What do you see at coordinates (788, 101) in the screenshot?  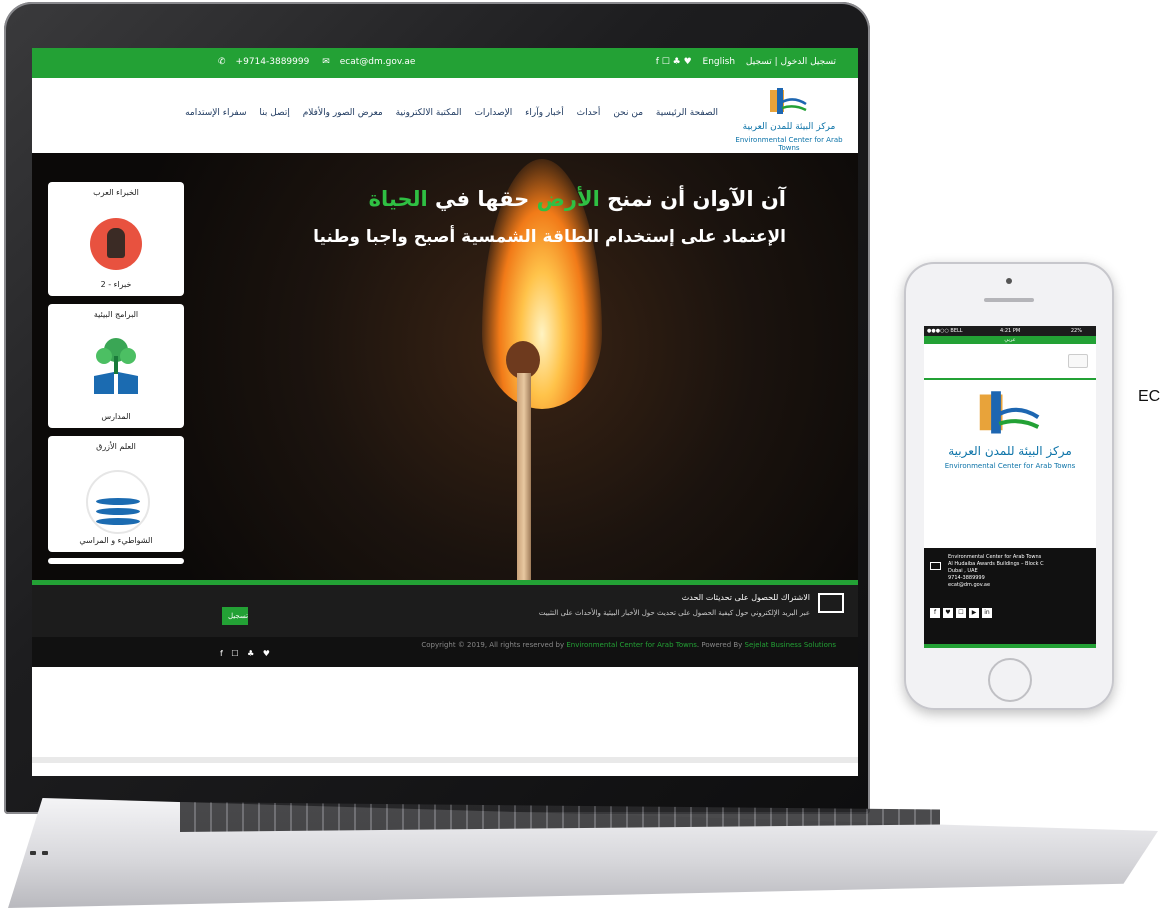 I see `logo-emblem-icon` at bounding box center [788, 101].